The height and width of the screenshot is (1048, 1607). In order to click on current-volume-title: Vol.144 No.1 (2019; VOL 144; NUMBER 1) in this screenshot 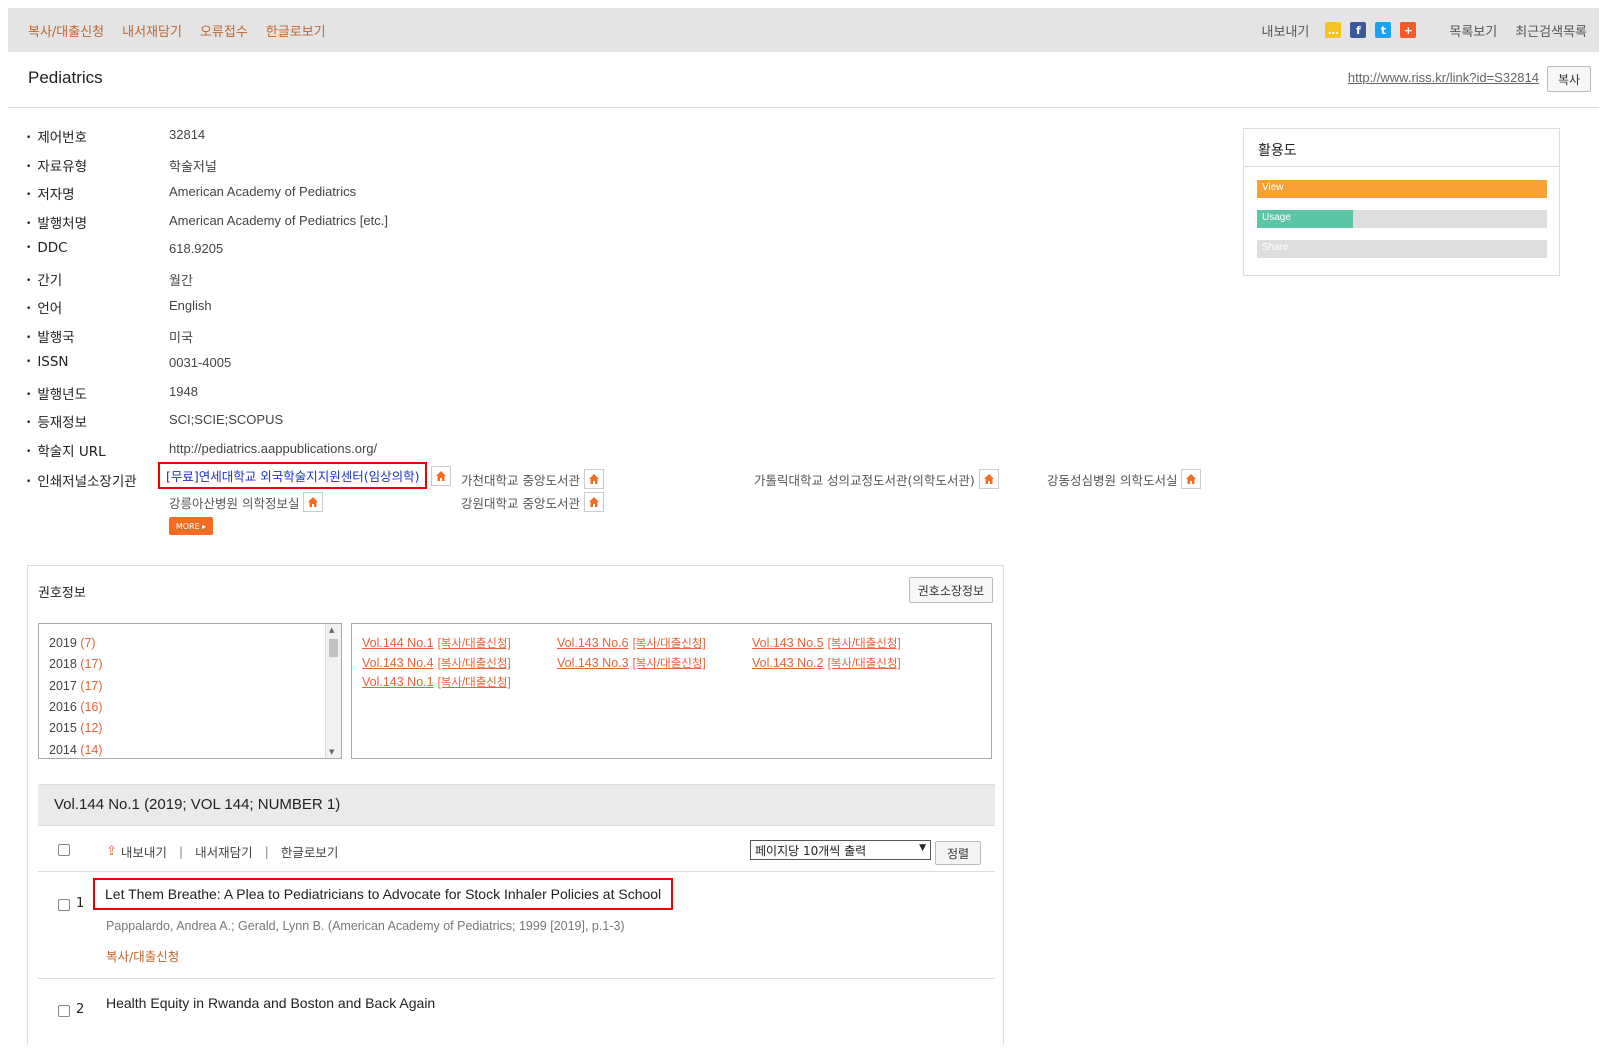, I will do `click(197, 804)`.